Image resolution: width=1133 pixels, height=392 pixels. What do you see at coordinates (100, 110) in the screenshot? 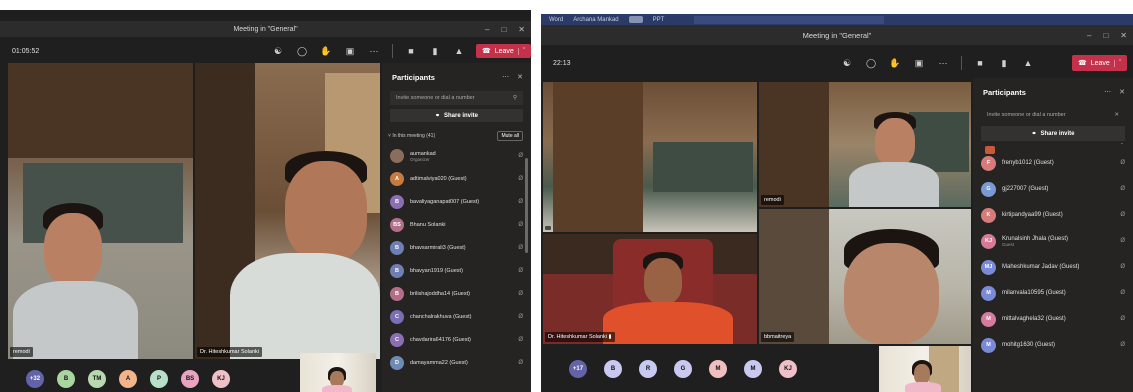
I see `wall-cabinet` at bounding box center [100, 110].